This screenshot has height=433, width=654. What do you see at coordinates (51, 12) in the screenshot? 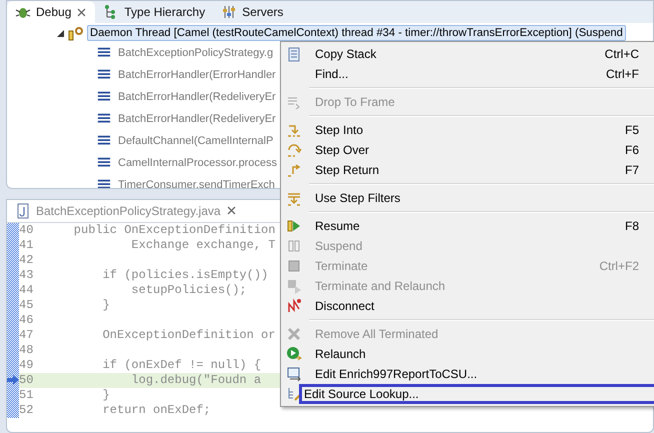
I see `view-tab: Debug` at bounding box center [51, 12].